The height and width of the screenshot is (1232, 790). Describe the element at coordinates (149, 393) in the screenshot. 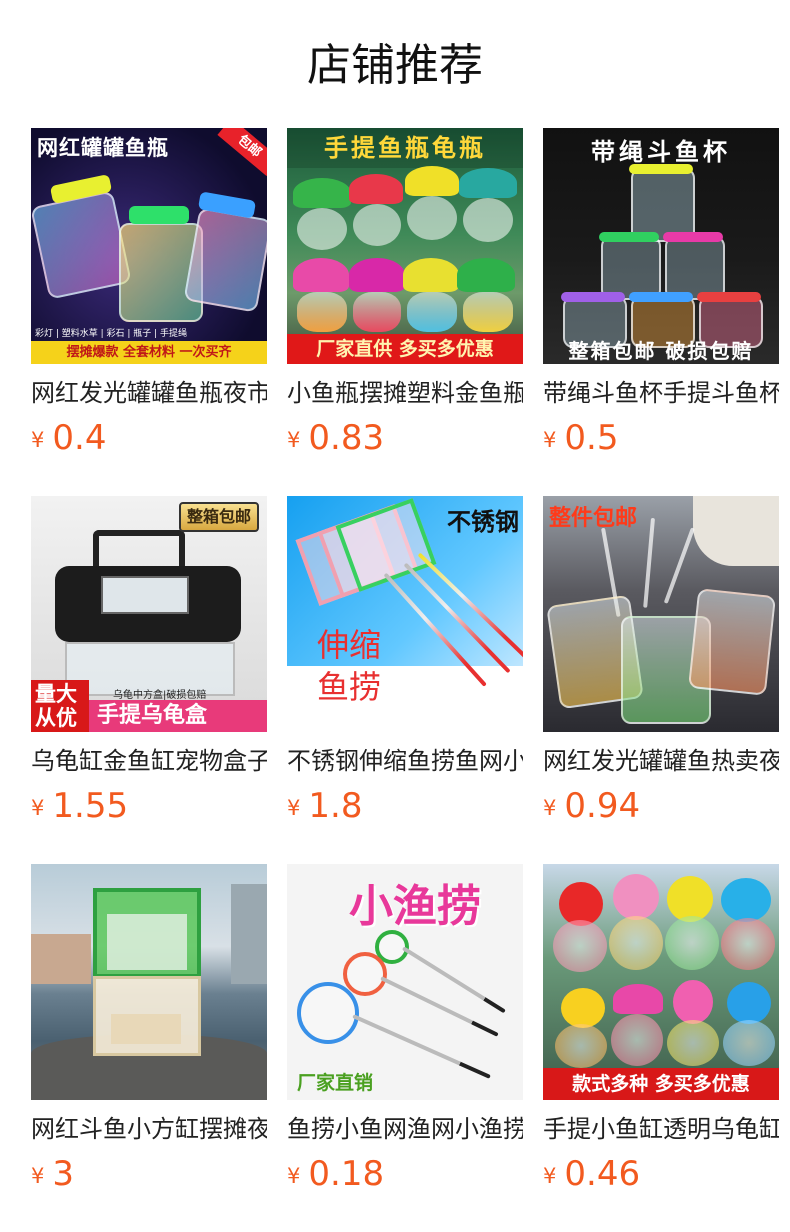

I see `product-name: 网红发光罐罐鱼瓶夜市` at that location.